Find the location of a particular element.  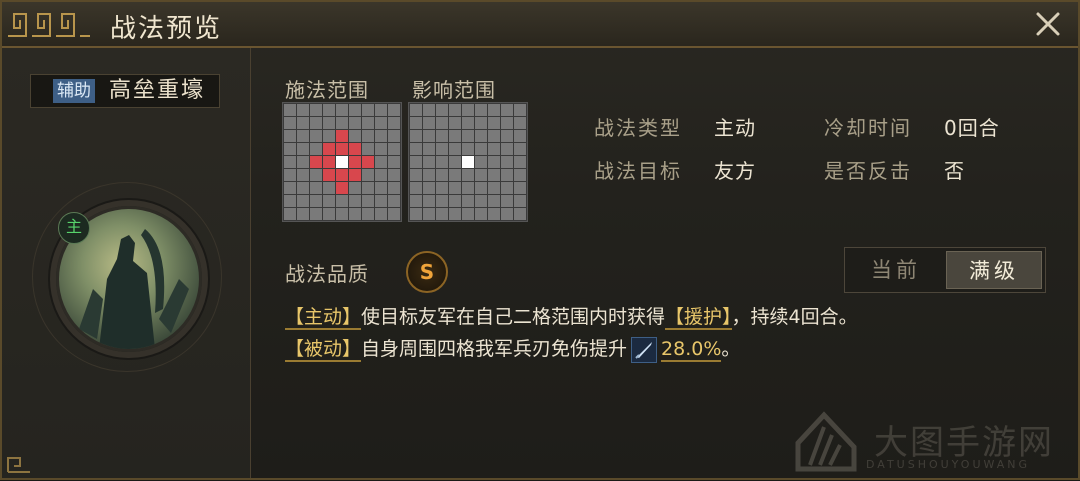

type-value: 主动 is located at coordinates (735, 128).